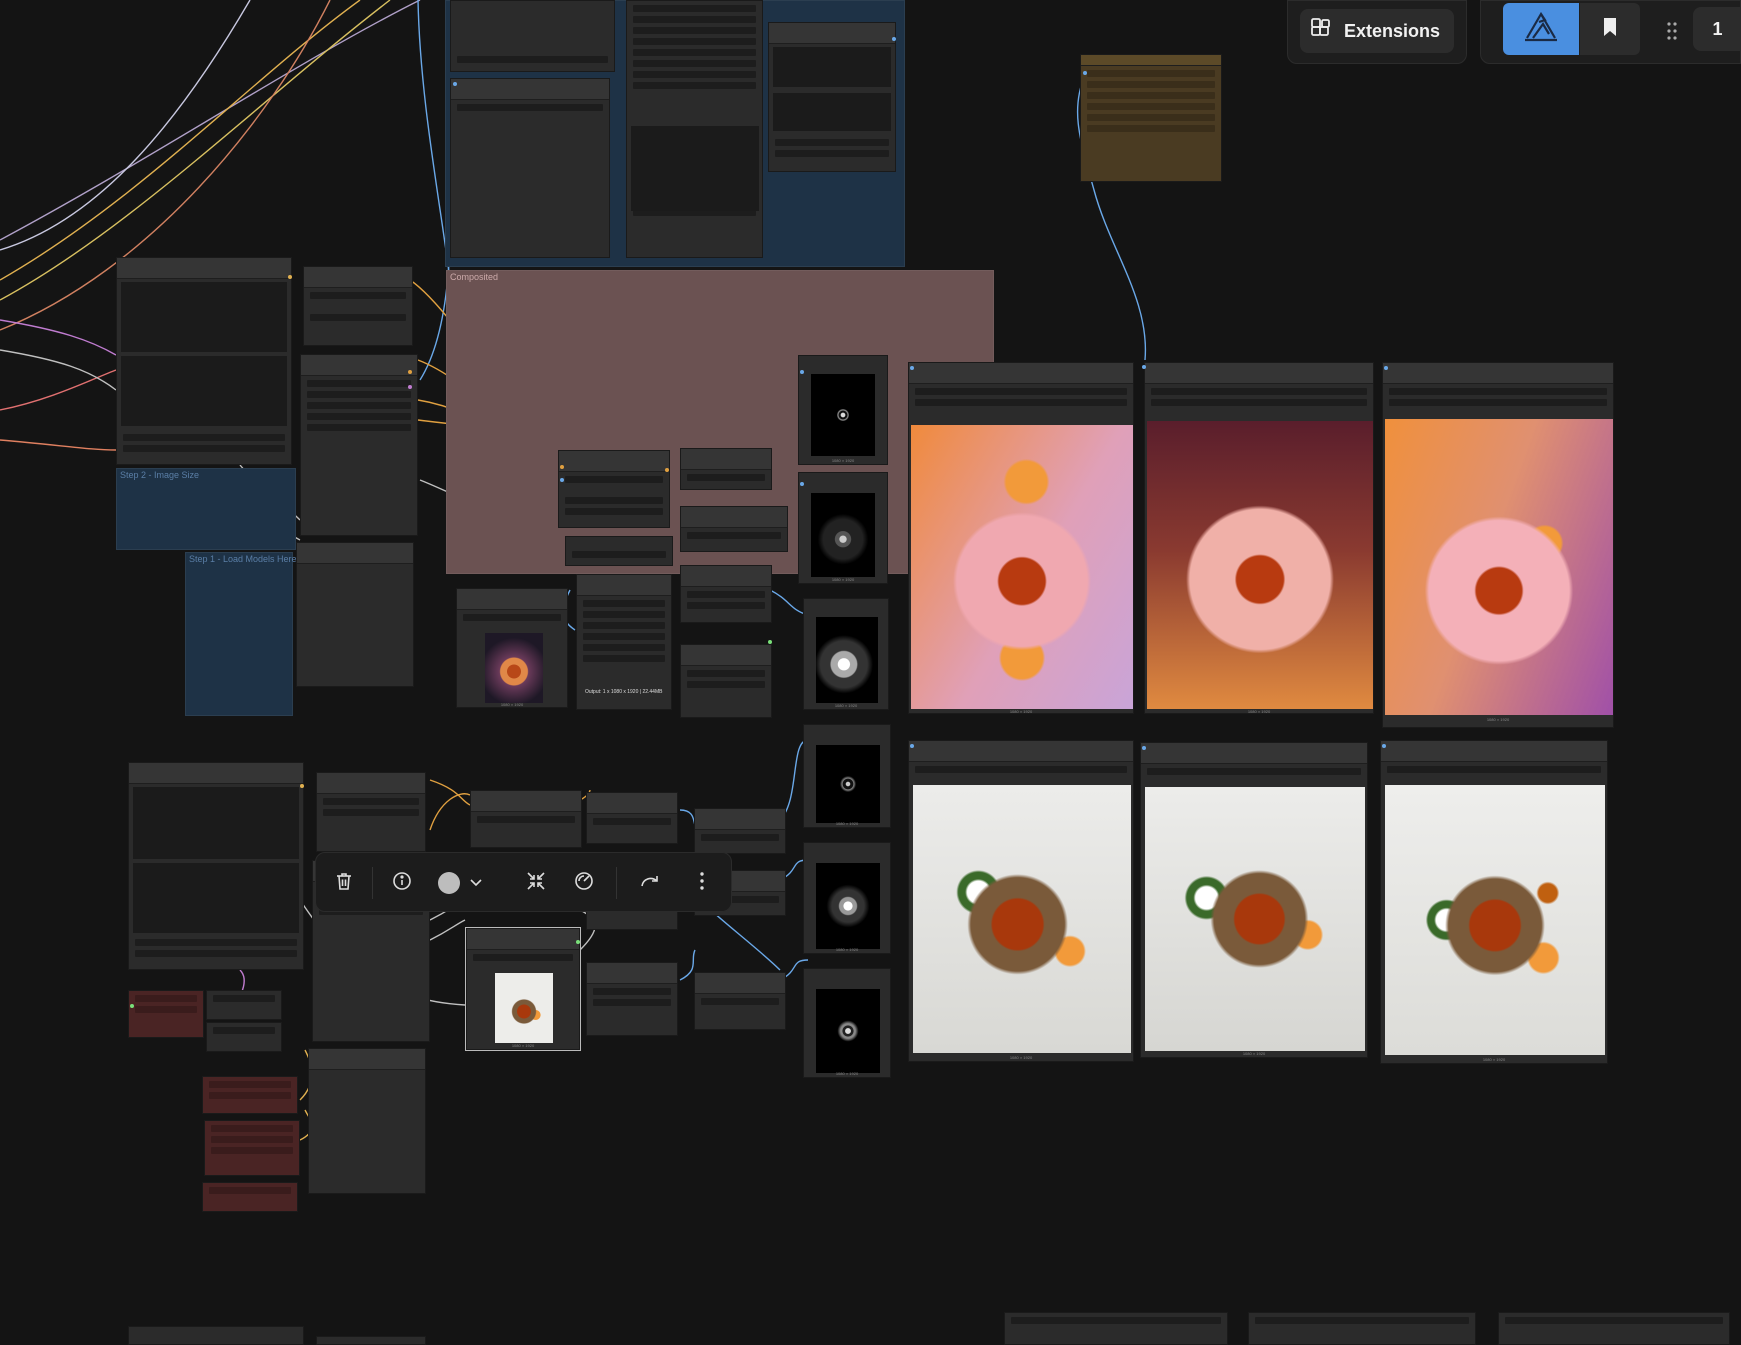 The width and height of the screenshot is (1741, 1345). I want to click on node-primitive, so click(1151, 118).